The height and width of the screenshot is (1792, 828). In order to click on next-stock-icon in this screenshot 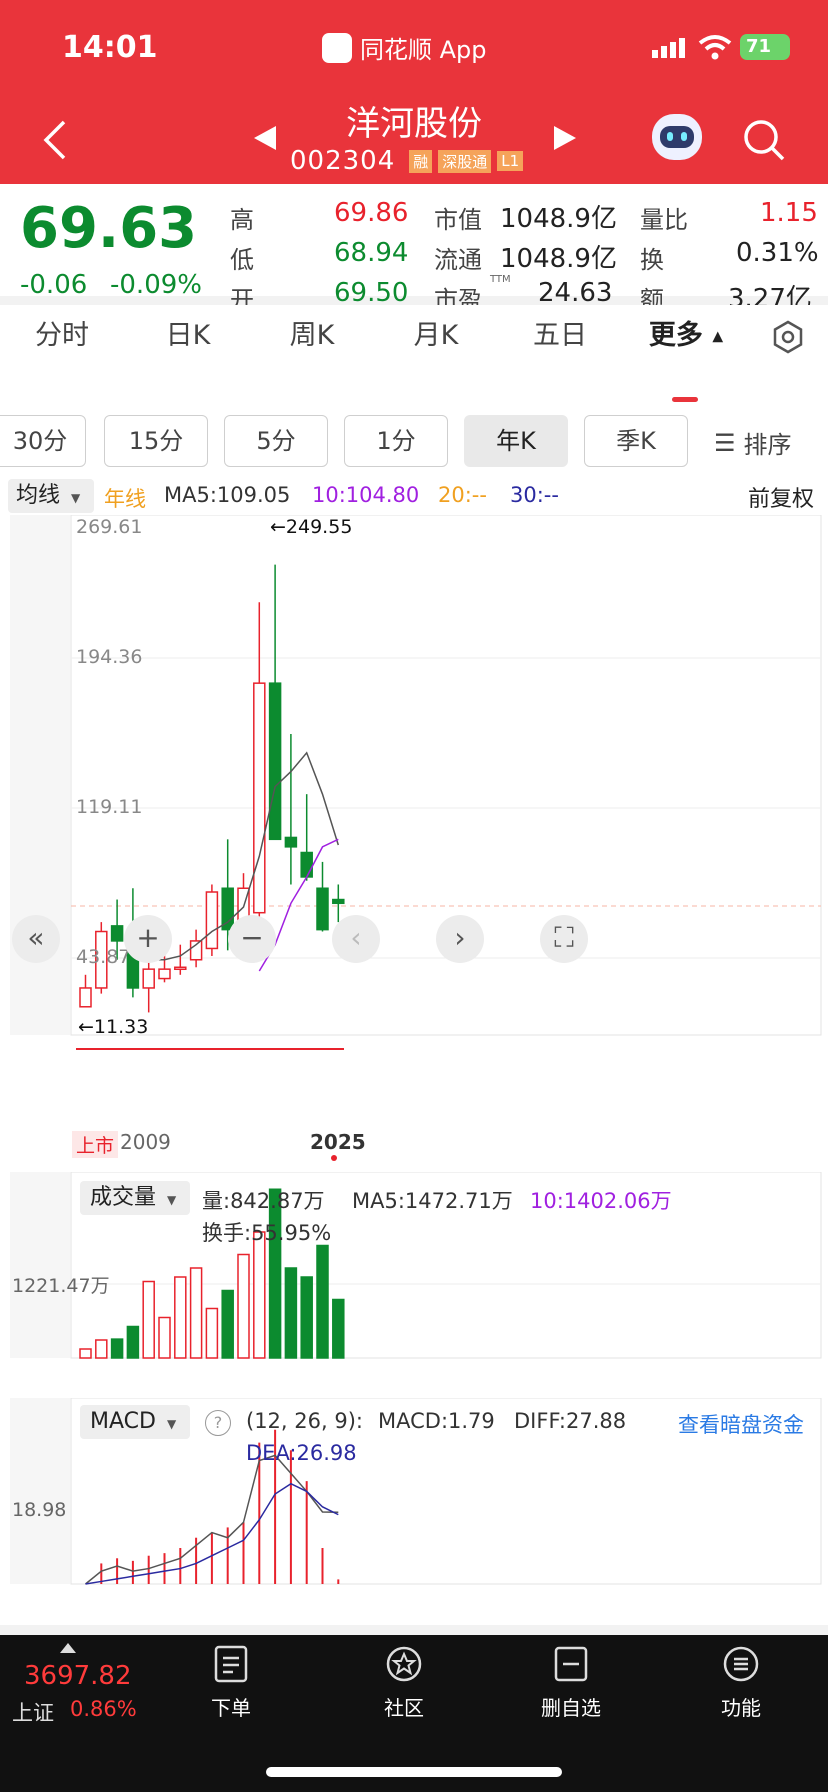, I will do `click(565, 138)`.